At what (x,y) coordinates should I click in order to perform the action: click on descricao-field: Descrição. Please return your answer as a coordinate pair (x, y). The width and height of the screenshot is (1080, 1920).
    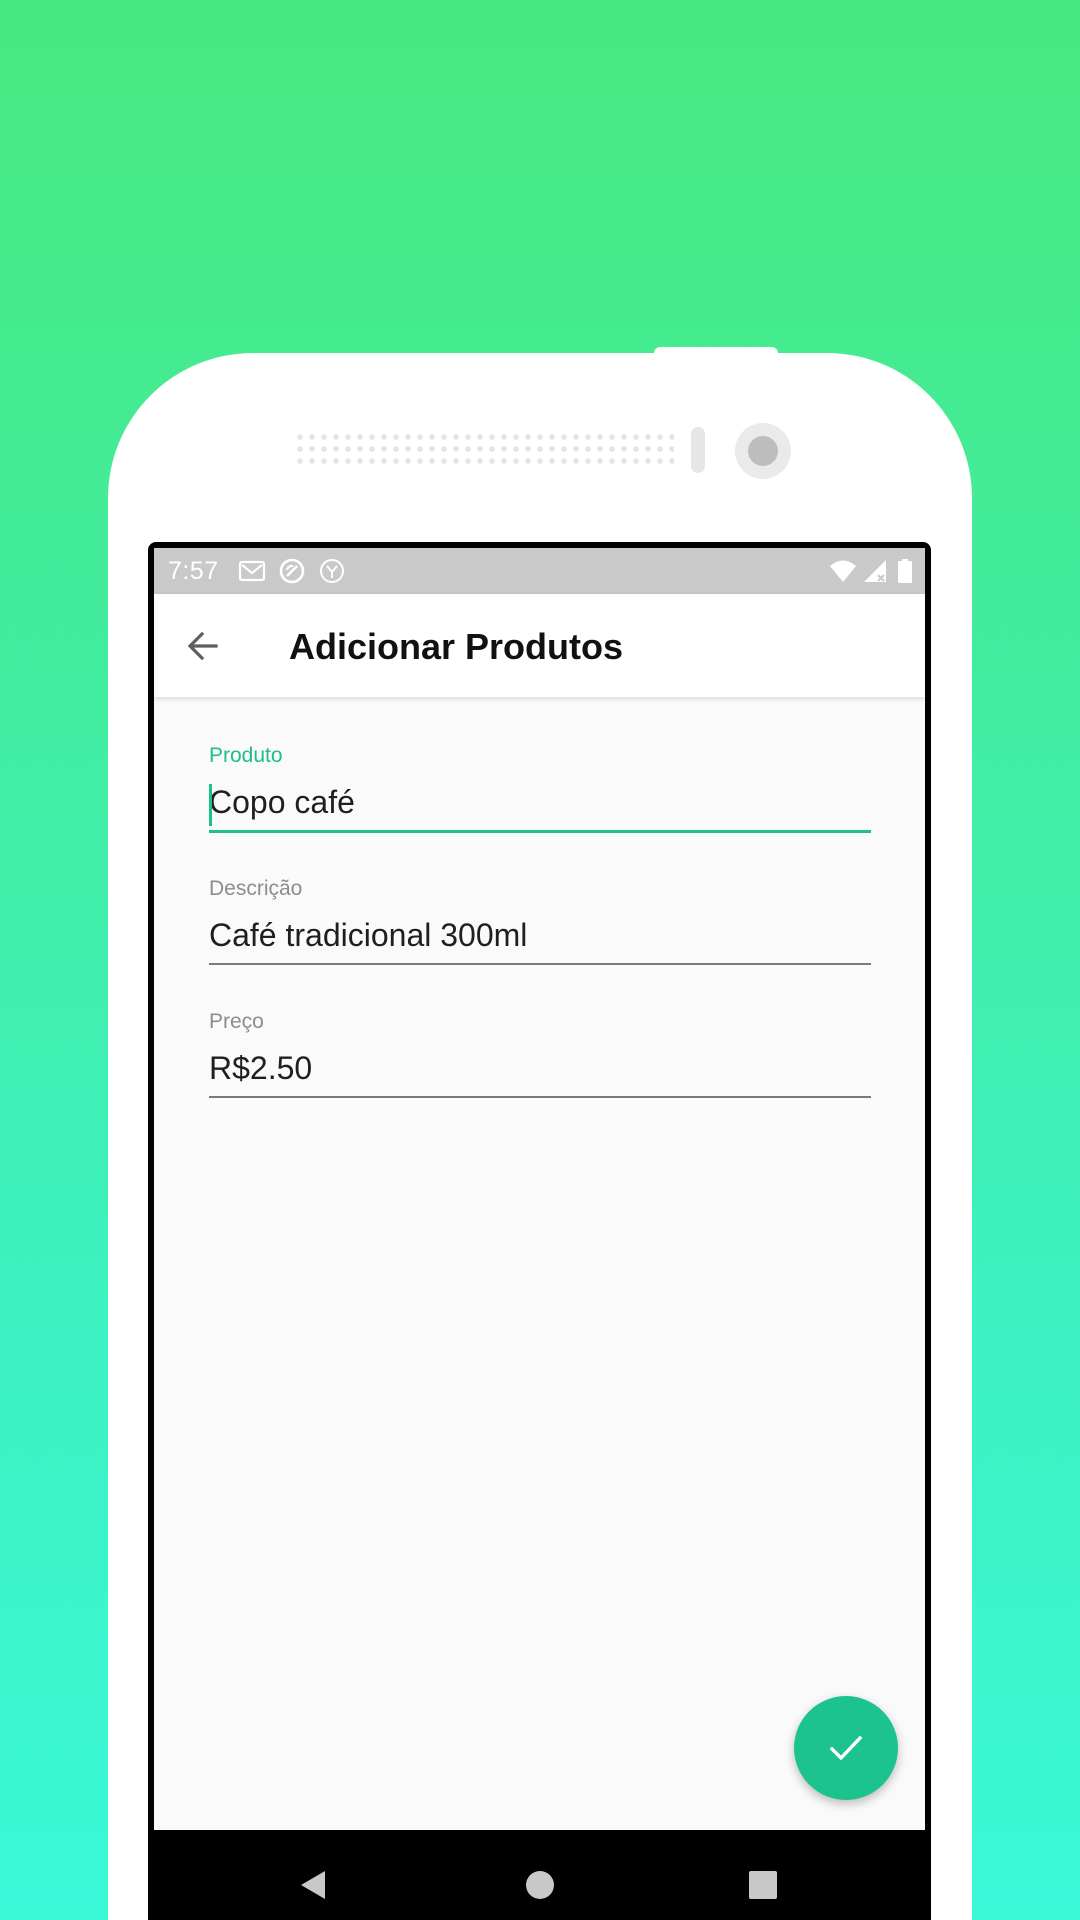
    Looking at the image, I should click on (540, 925).